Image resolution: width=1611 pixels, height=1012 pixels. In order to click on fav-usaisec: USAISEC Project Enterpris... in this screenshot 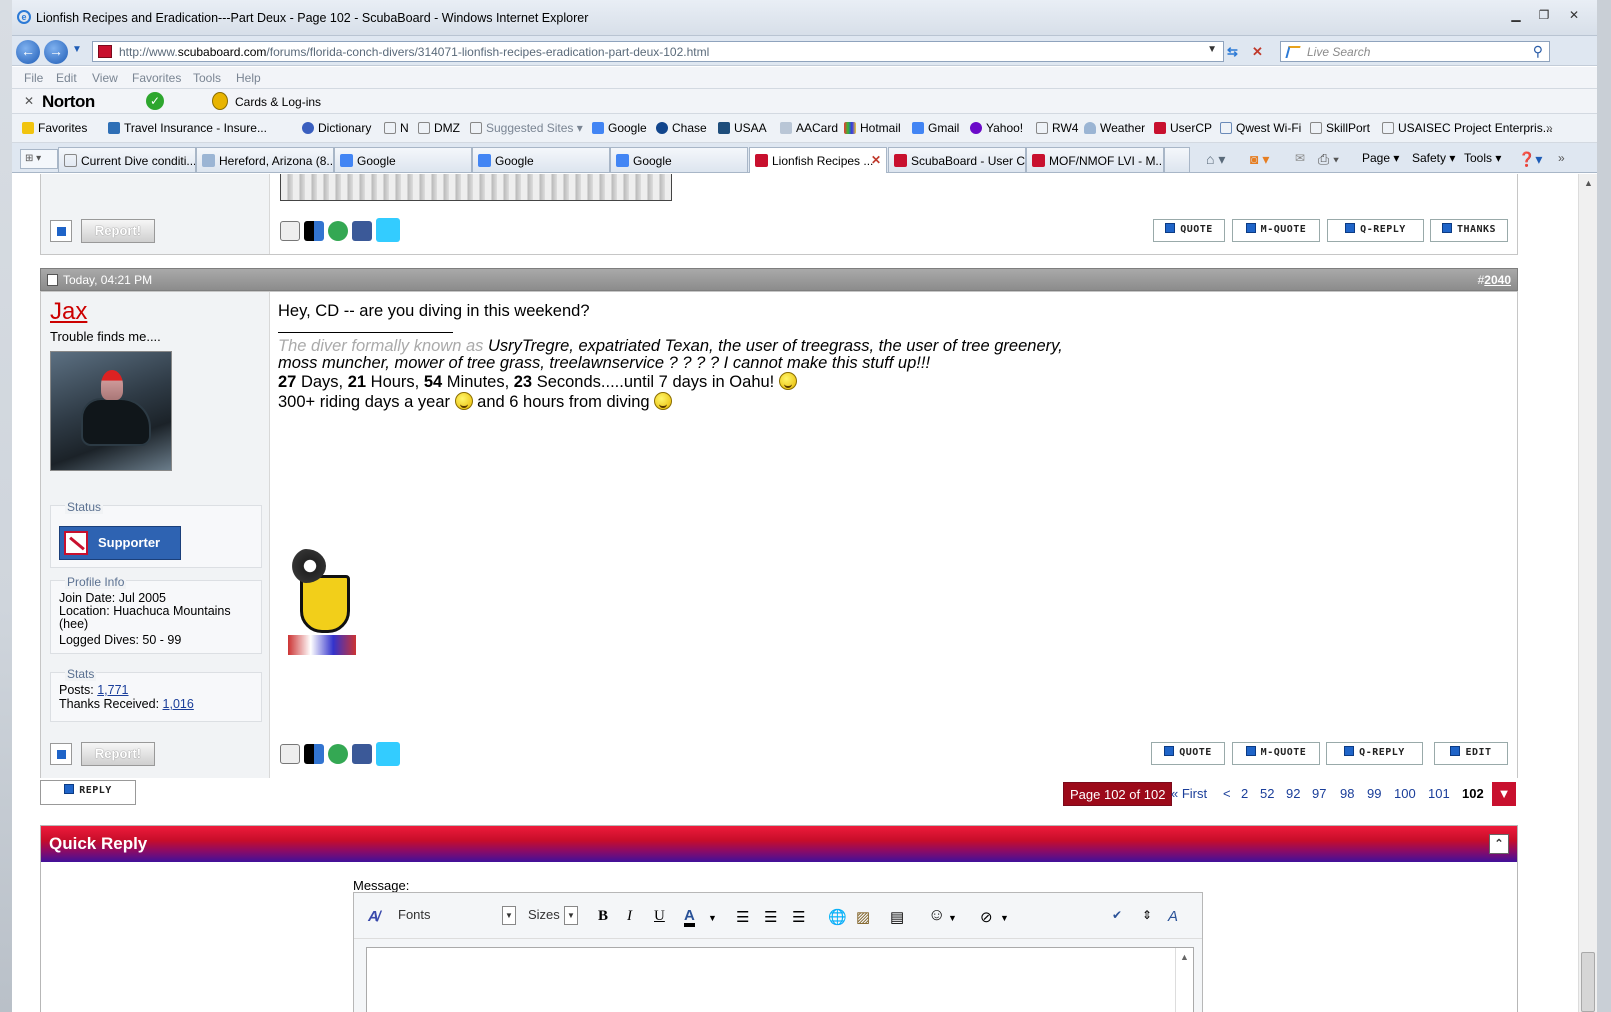, I will do `click(1467, 128)`.